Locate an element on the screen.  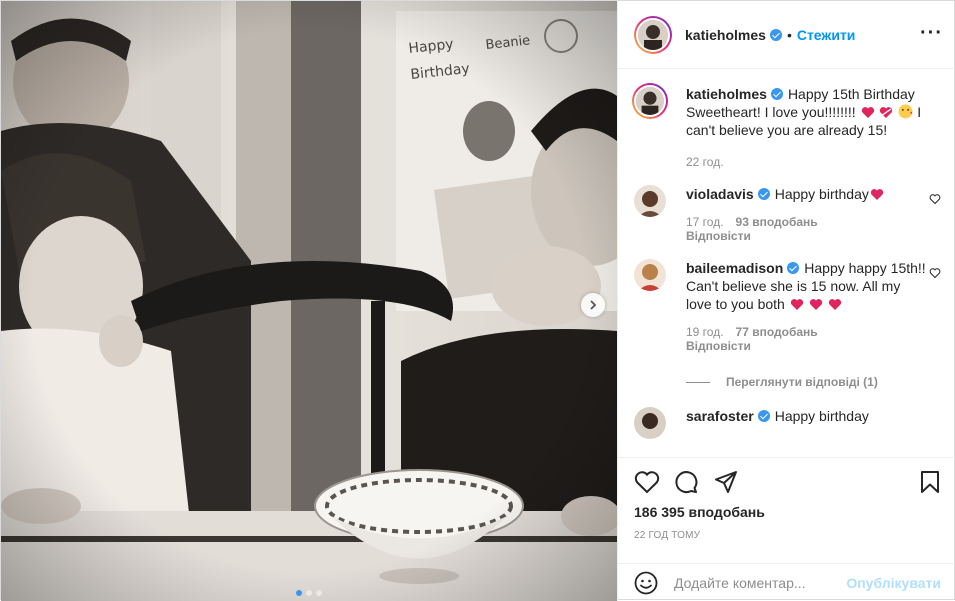
author-avatar is located at coordinates (653, 34).